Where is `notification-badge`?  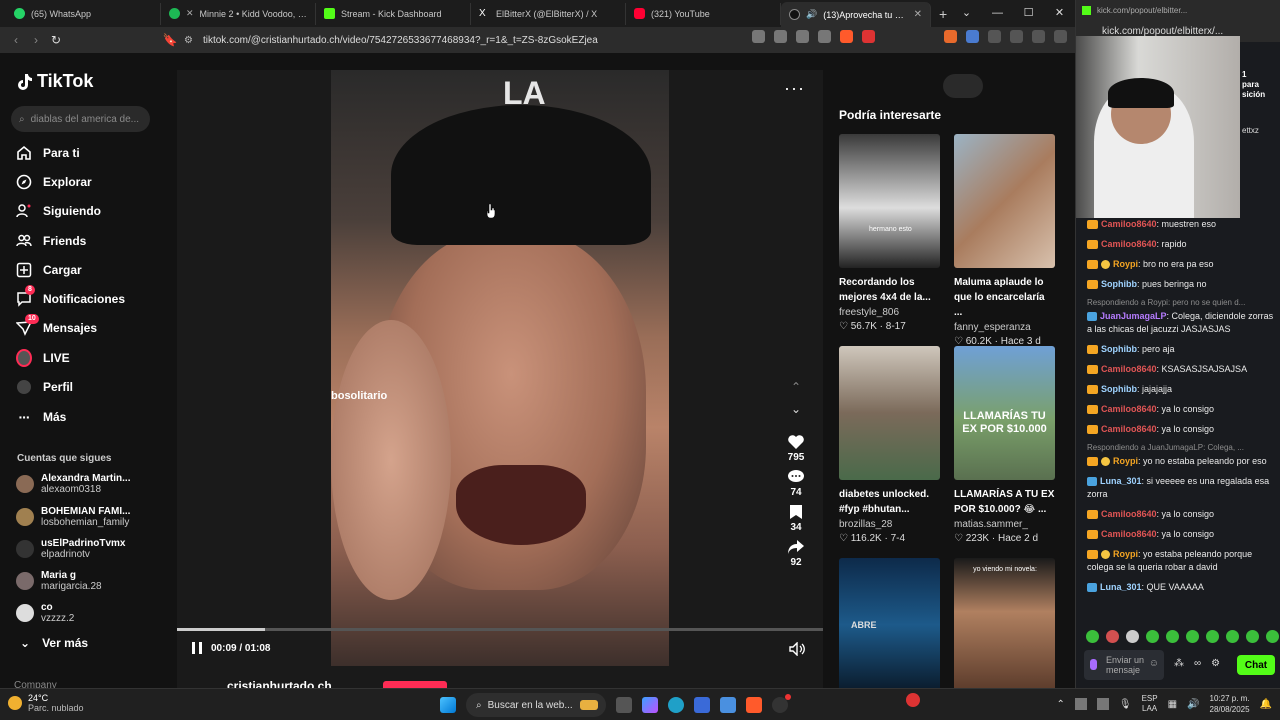 notification-badge is located at coordinates (913, 700).